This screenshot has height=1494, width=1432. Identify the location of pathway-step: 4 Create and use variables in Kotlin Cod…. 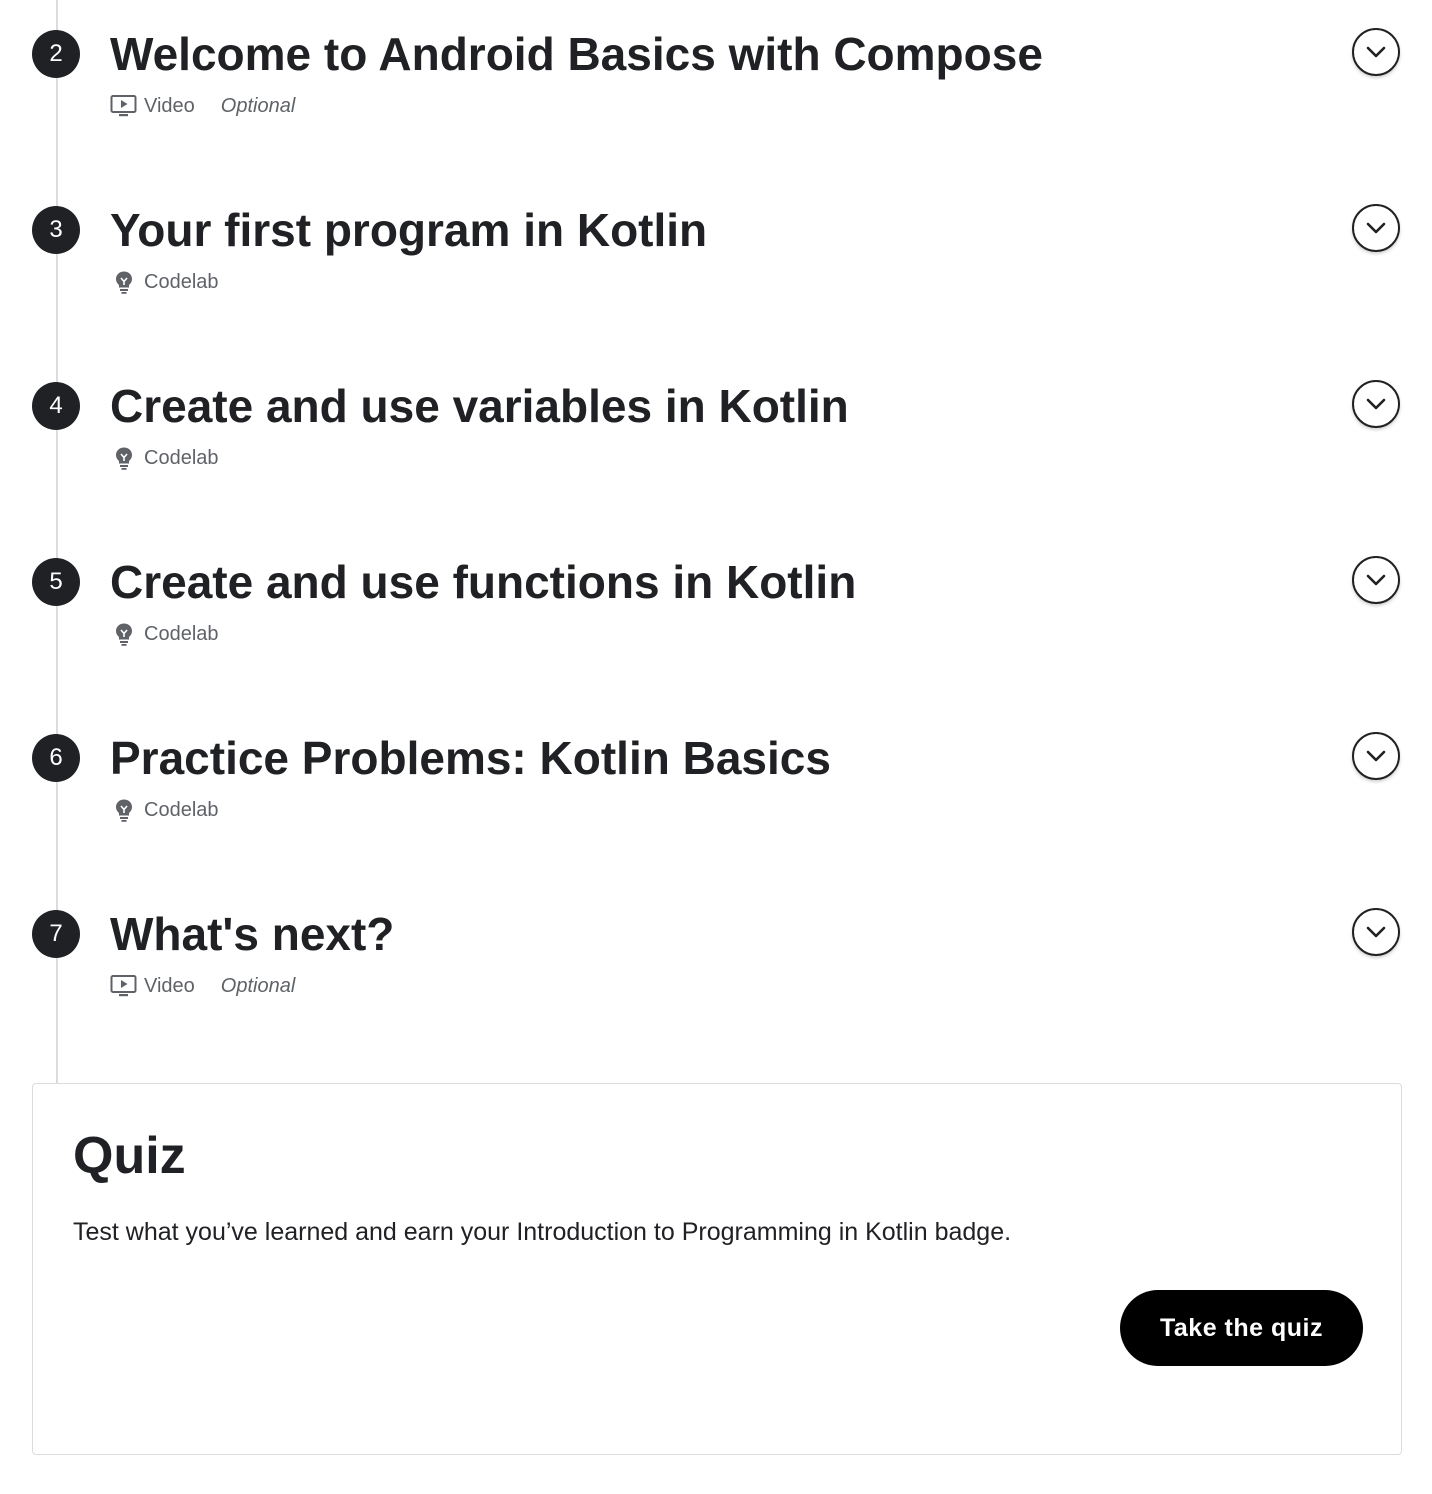
(716, 440).